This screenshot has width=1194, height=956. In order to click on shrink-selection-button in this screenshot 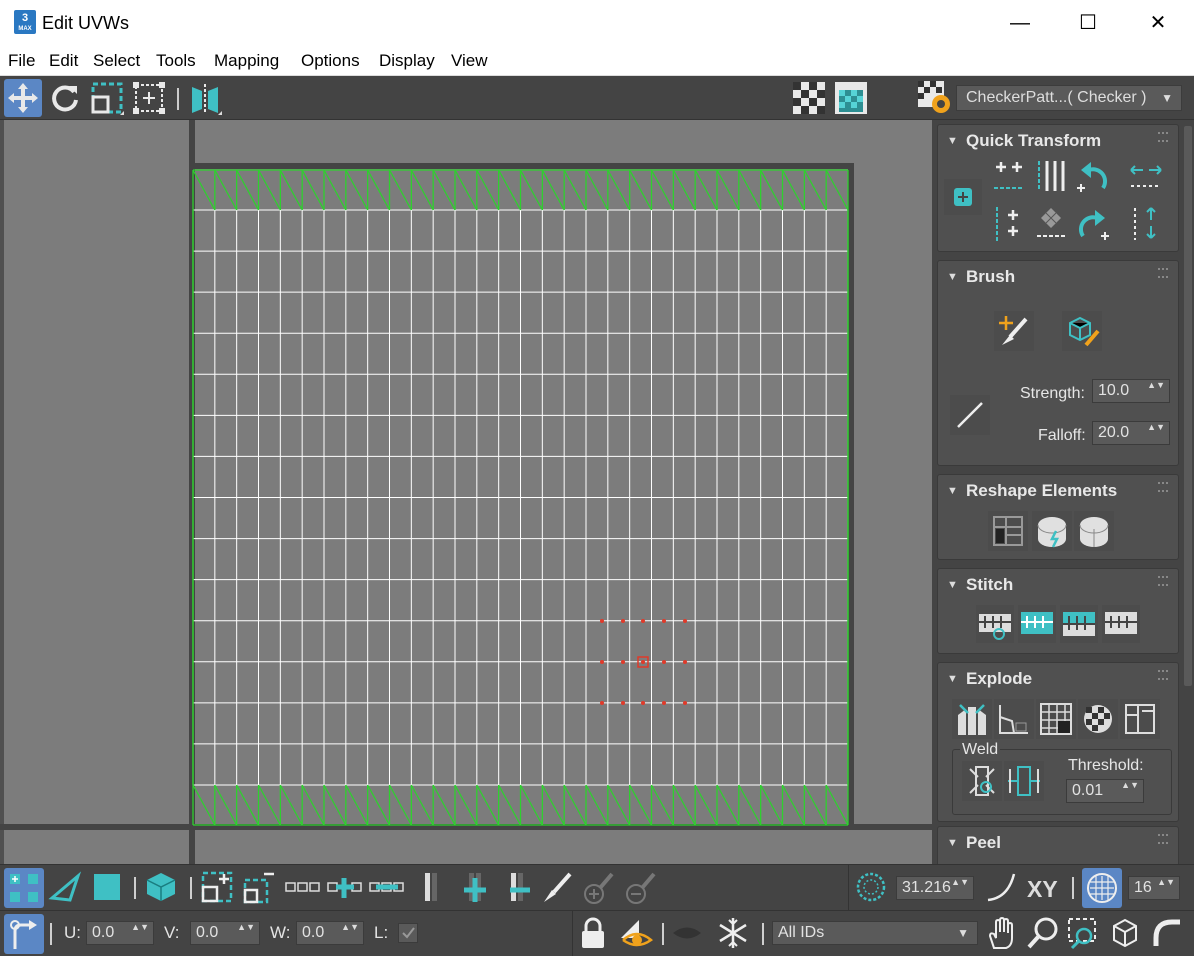, I will do `click(259, 887)`.